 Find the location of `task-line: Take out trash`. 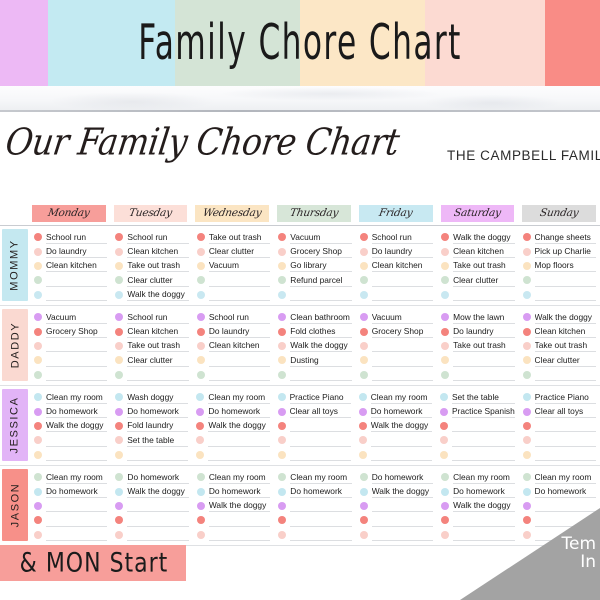

task-line: Take out trash is located at coordinates (478, 266).